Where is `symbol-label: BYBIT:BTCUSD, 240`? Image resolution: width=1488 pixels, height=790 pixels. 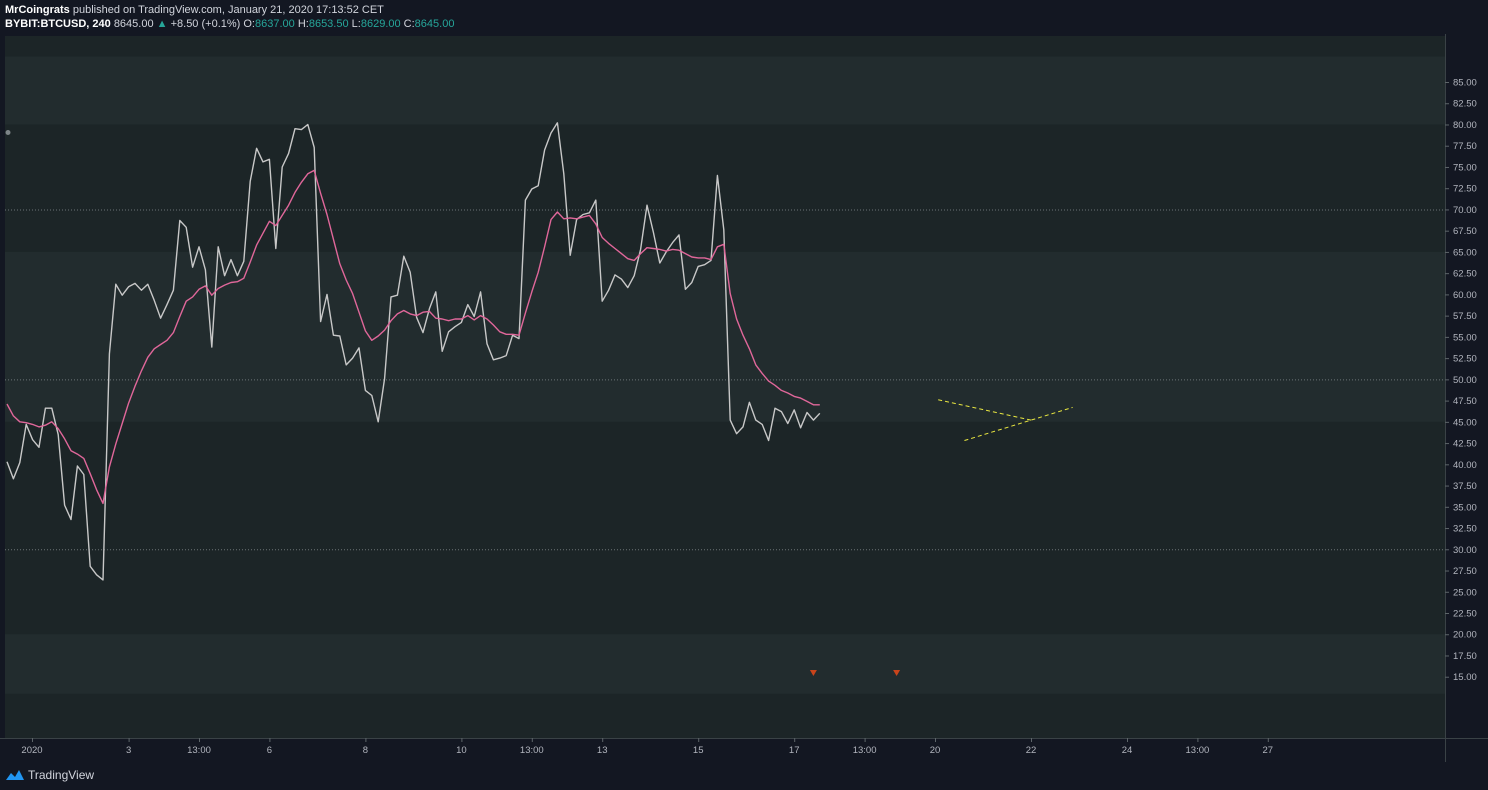 symbol-label: BYBIT:BTCUSD, 240 is located at coordinates (58, 24).